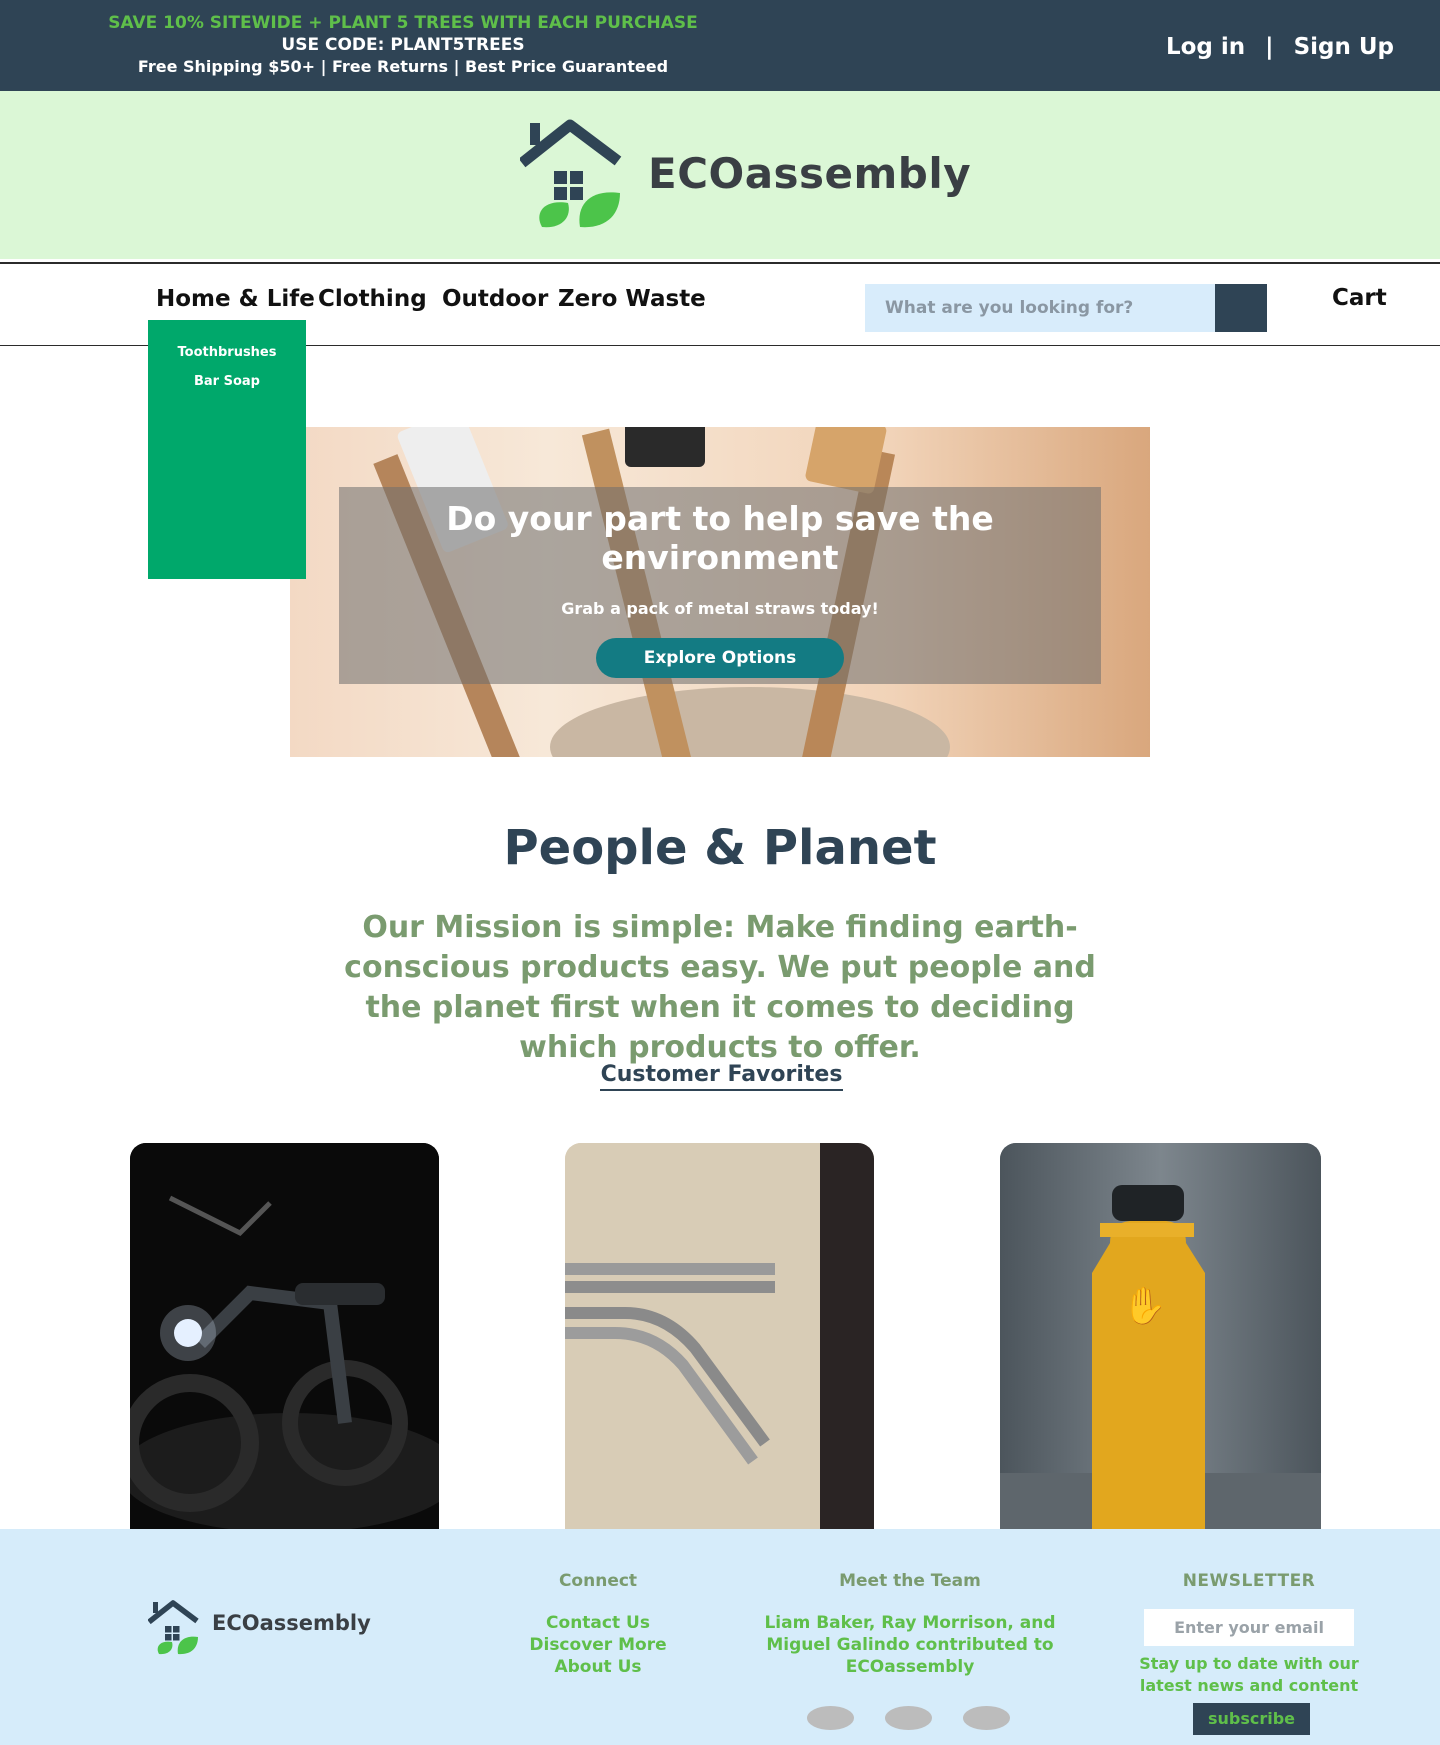 The image size is (1440, 1745). I want to click on dropdown-item-toothbrushes: Toothbrushes, so click(227, 352).